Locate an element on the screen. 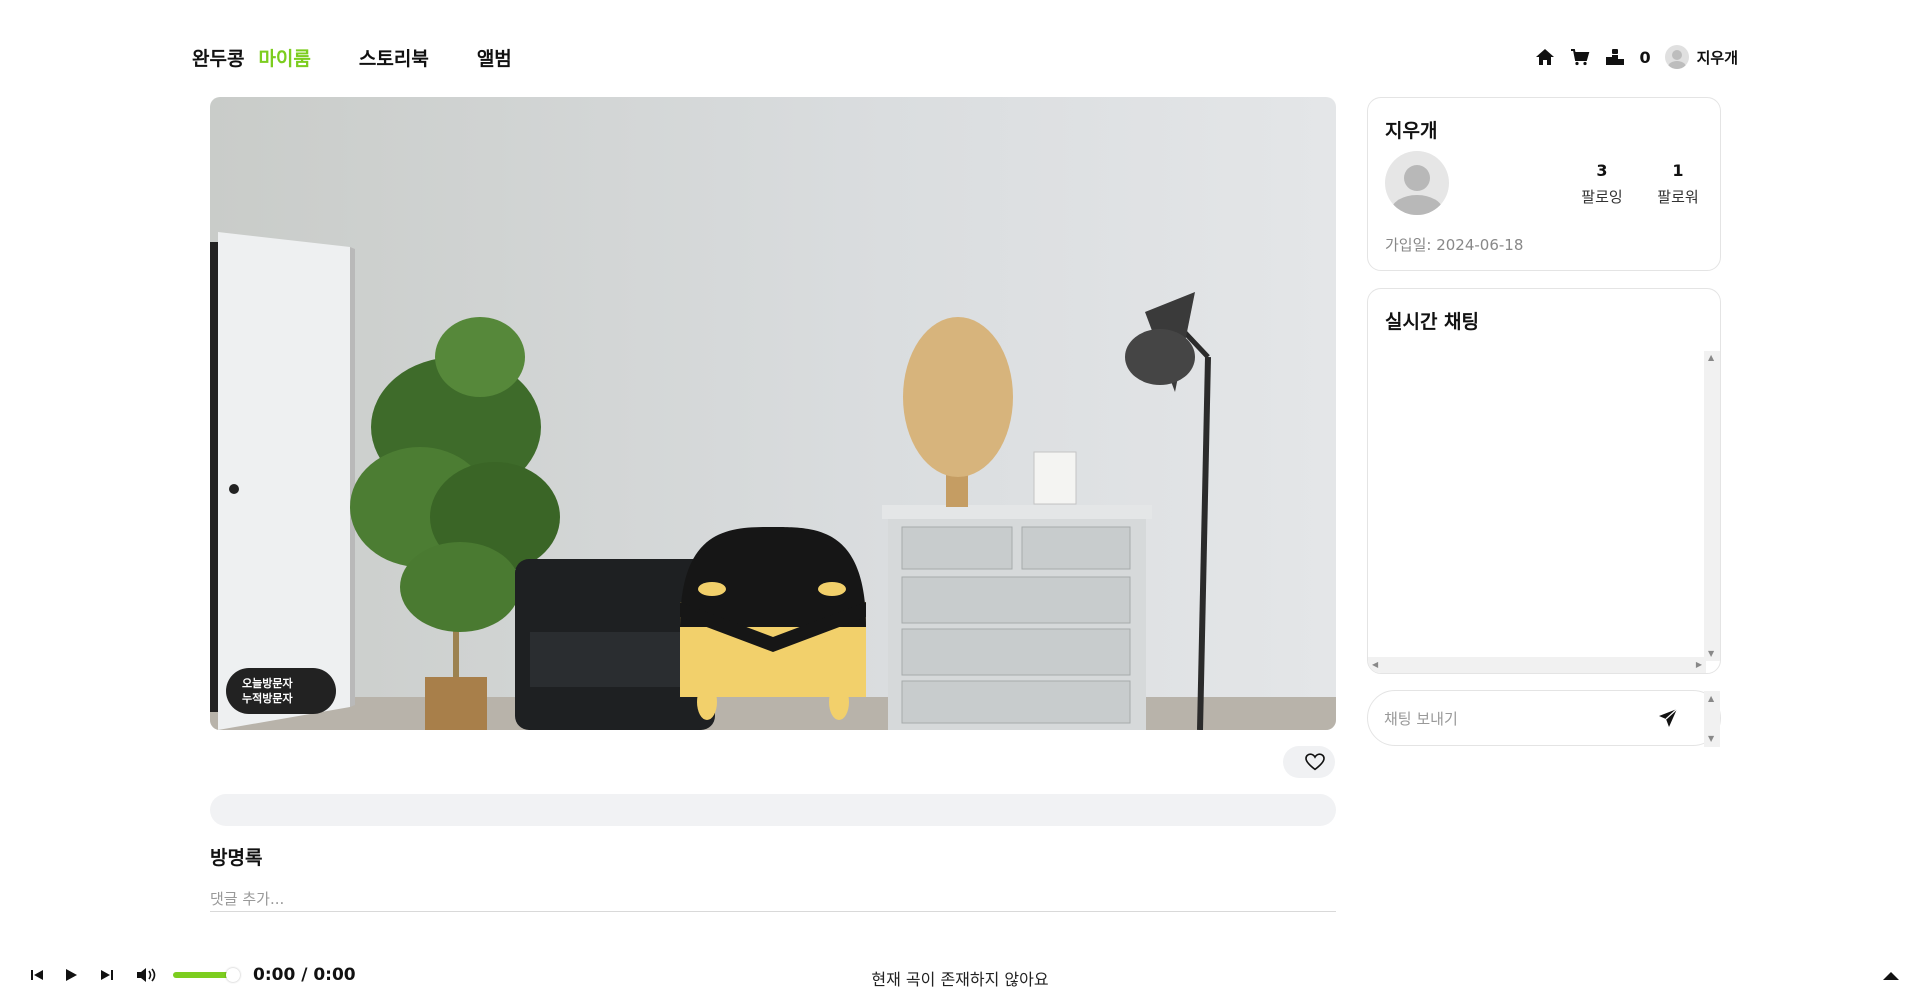  profile-card: 지우개 3 팔로잉 1 팔로워 가입일: 2024-06-18 is located at coordinates (1544, 184).